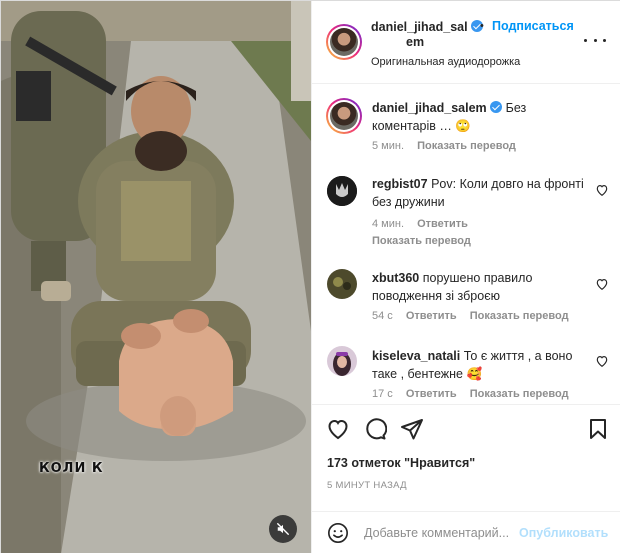 This screenshot has width=620, height=553. I want to click on comment-time: 4 мин., so click(388, 224).